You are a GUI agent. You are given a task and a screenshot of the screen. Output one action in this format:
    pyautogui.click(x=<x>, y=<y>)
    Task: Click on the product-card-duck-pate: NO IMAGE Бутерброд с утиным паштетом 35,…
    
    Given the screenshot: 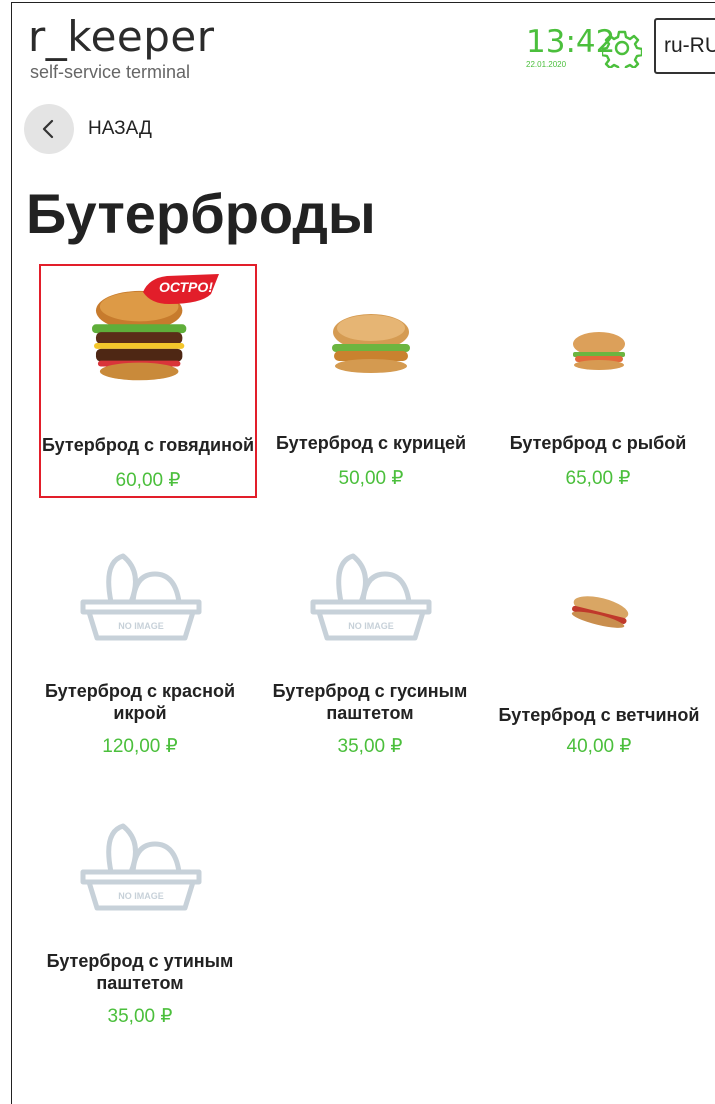 What is the action you would take?
    pyautogui.click(x=140, y=935)
    